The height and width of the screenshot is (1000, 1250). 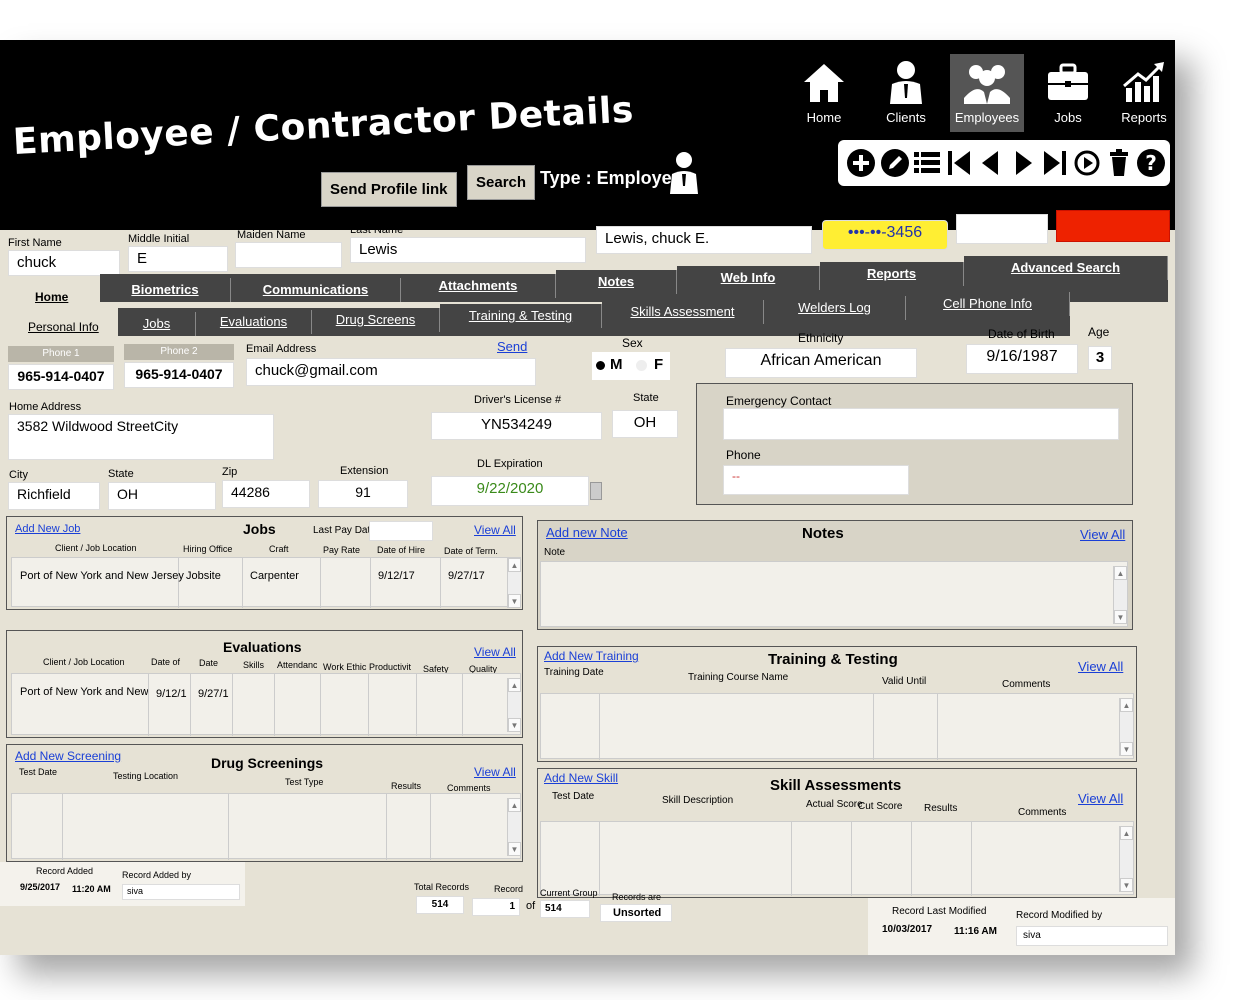 What do you see at coordinates (496, 907) in the screenshot?
I see `record-number-field: 1` at bounding box center [496, 907].